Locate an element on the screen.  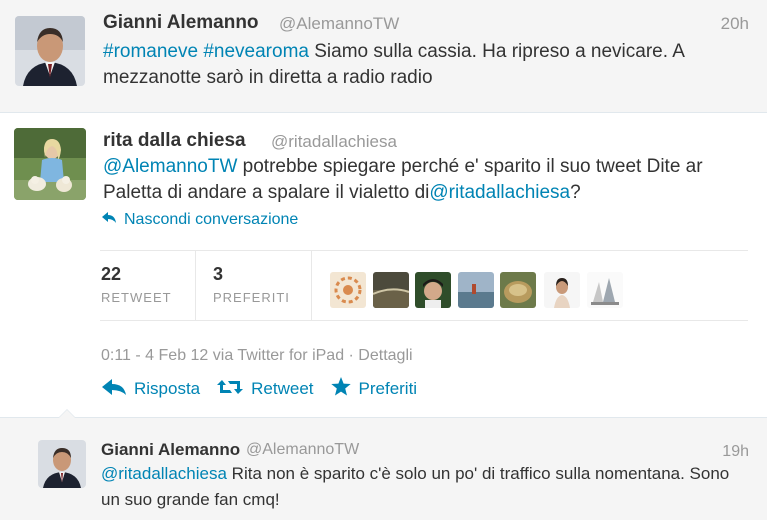
retweet-button: Retweet is located at coordinates (265, 389).